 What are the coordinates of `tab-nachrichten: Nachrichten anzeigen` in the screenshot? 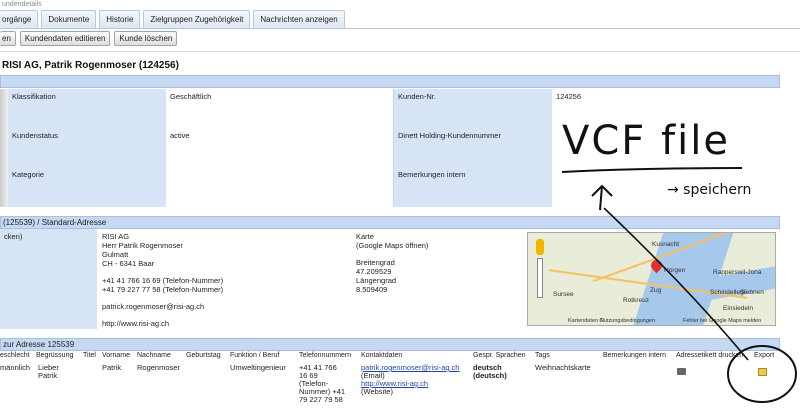 It's located at (299, 19).